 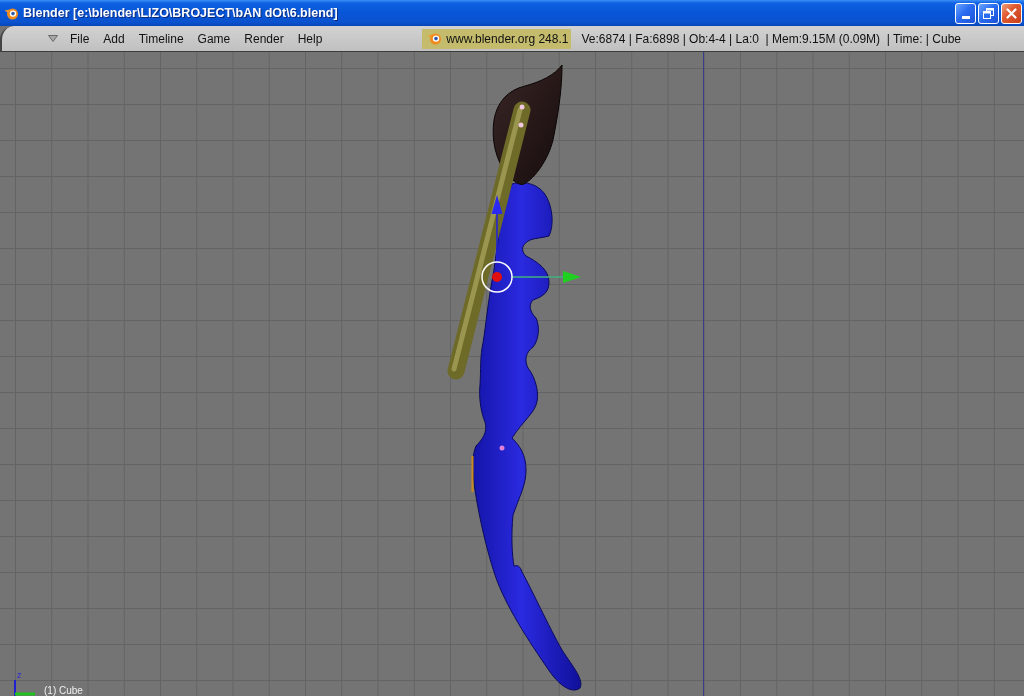 I want to click on minimize-button, so click(x=965, y=13).